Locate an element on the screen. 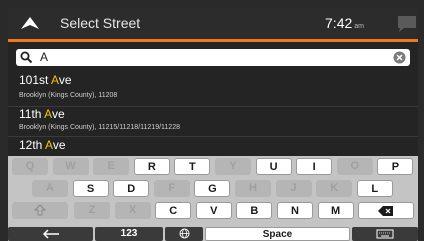  keyboard-bottom-row: 123 Space is located at coordinates (213, 234).